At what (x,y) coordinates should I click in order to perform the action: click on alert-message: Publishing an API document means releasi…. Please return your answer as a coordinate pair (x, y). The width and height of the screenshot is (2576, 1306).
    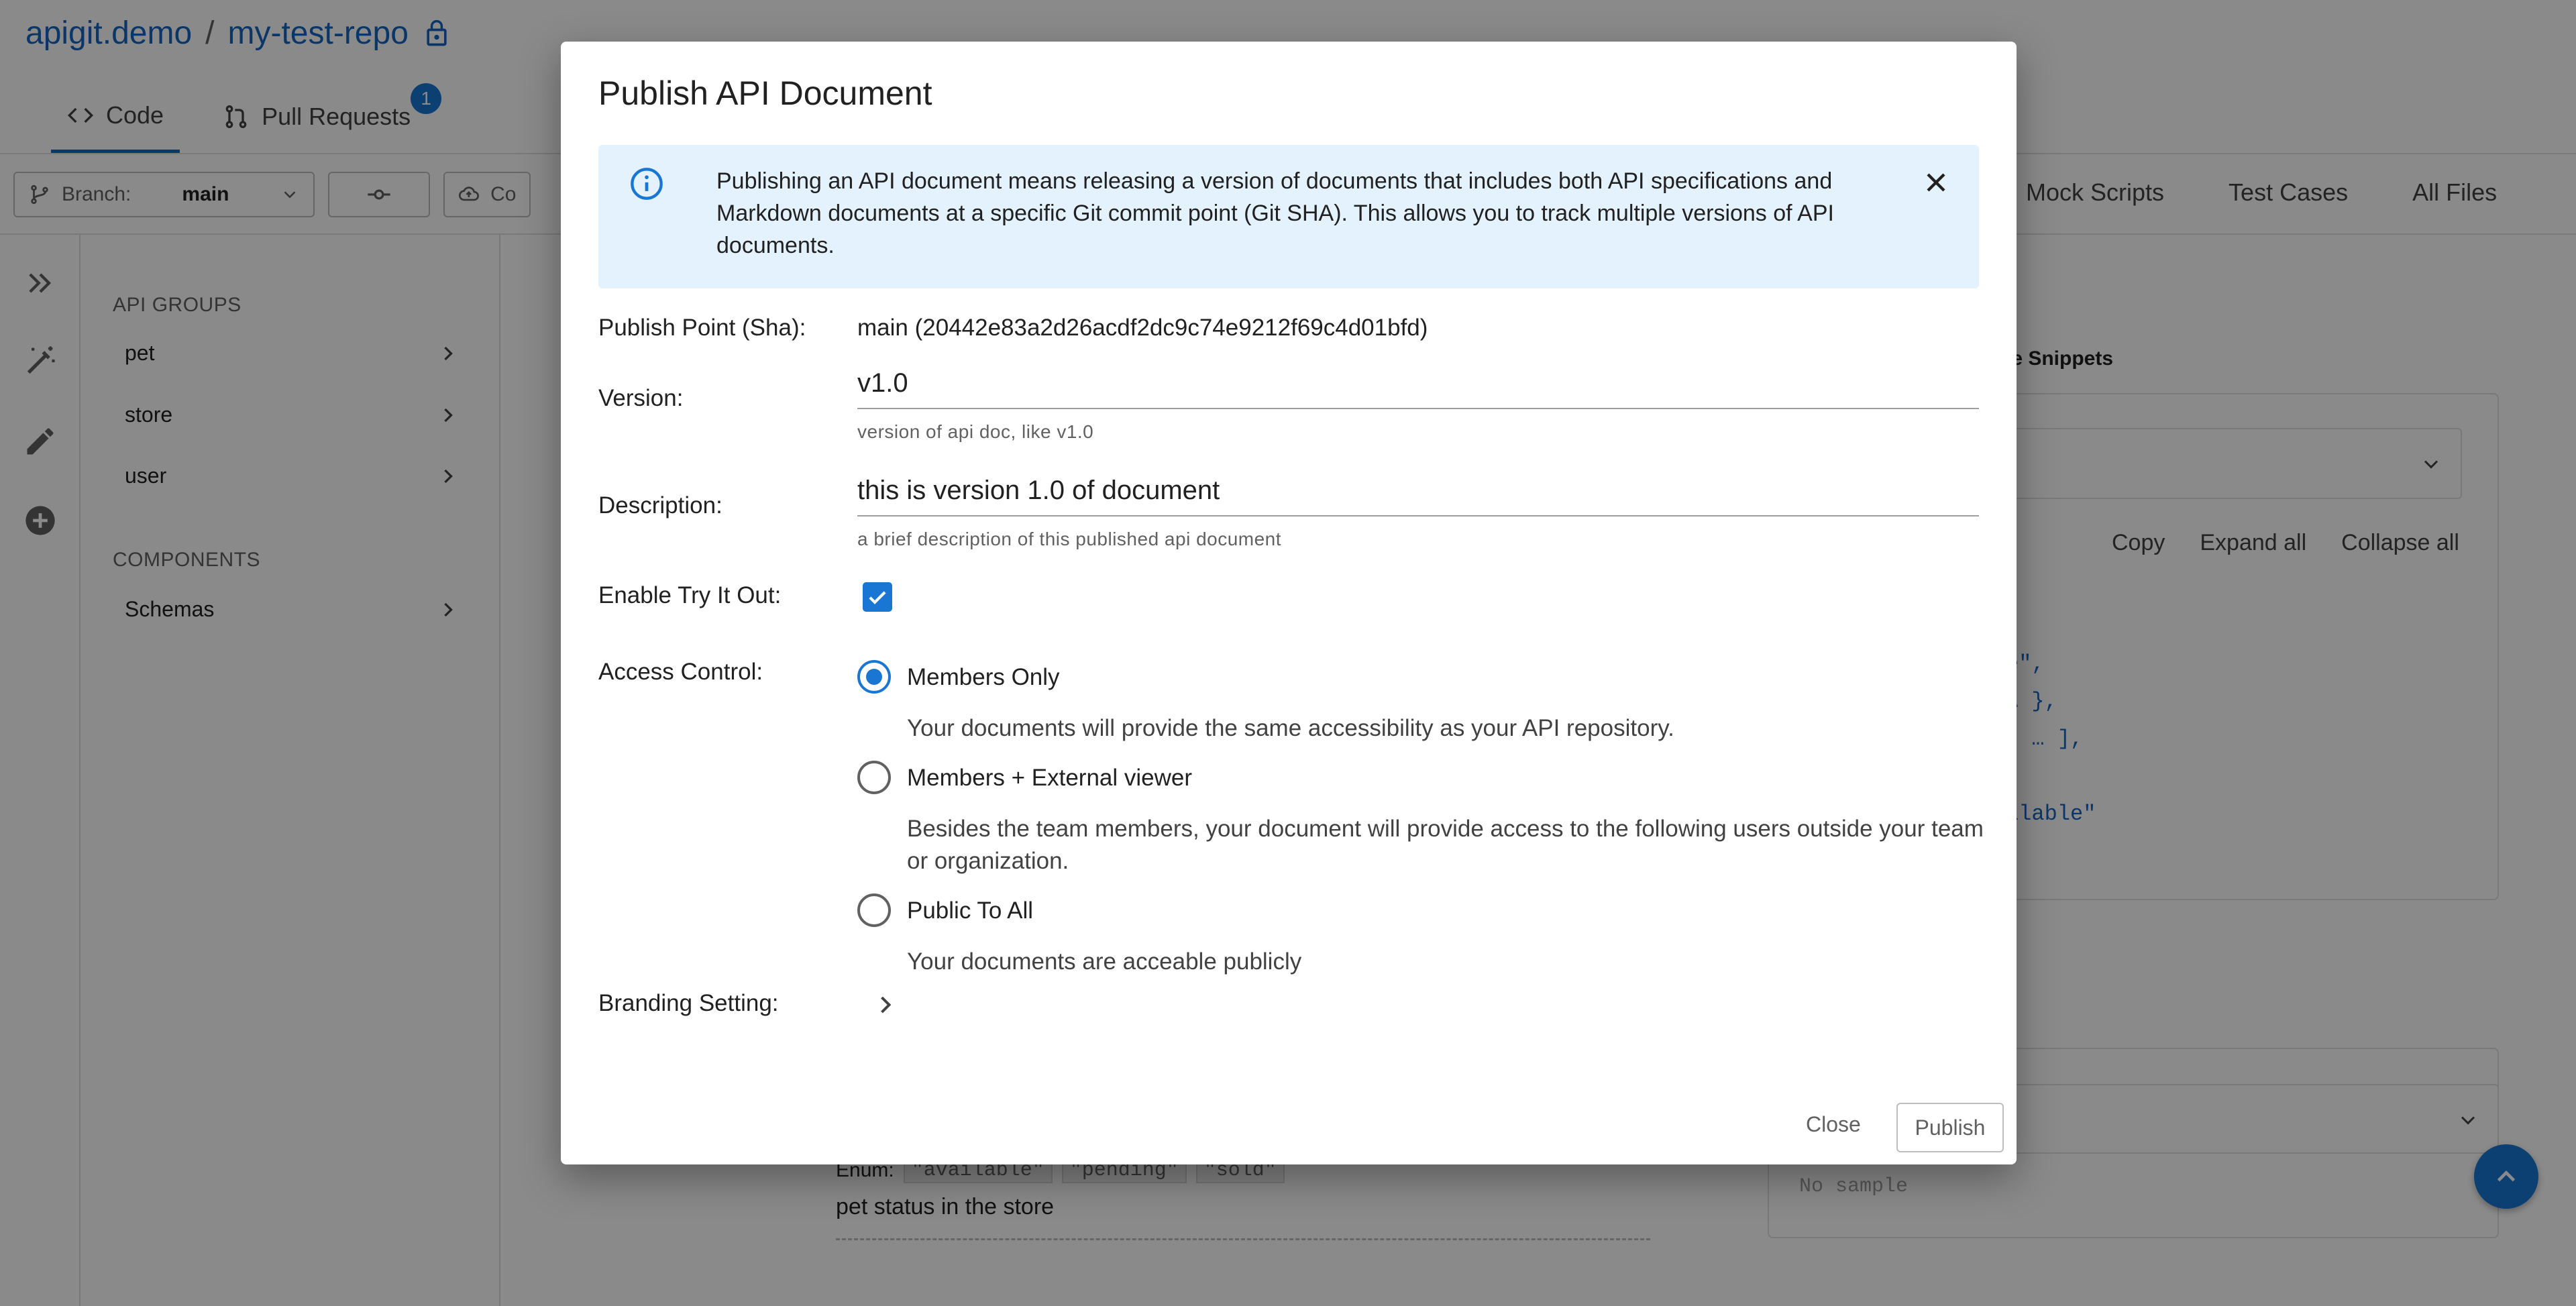
    Looking at the image, I should click on (1275, 213).